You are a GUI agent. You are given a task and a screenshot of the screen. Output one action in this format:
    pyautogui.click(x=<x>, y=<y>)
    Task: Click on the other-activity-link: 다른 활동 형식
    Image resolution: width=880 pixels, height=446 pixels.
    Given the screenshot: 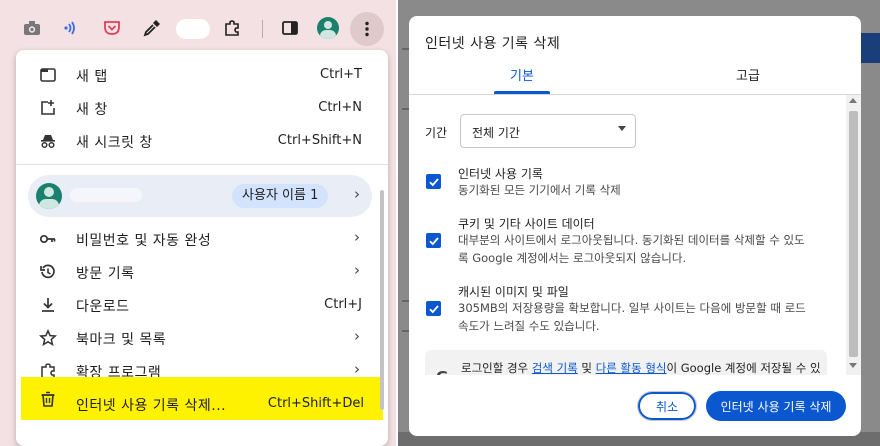 What is the action you would take?
    pyautogui.click(x=631, y=368)
    